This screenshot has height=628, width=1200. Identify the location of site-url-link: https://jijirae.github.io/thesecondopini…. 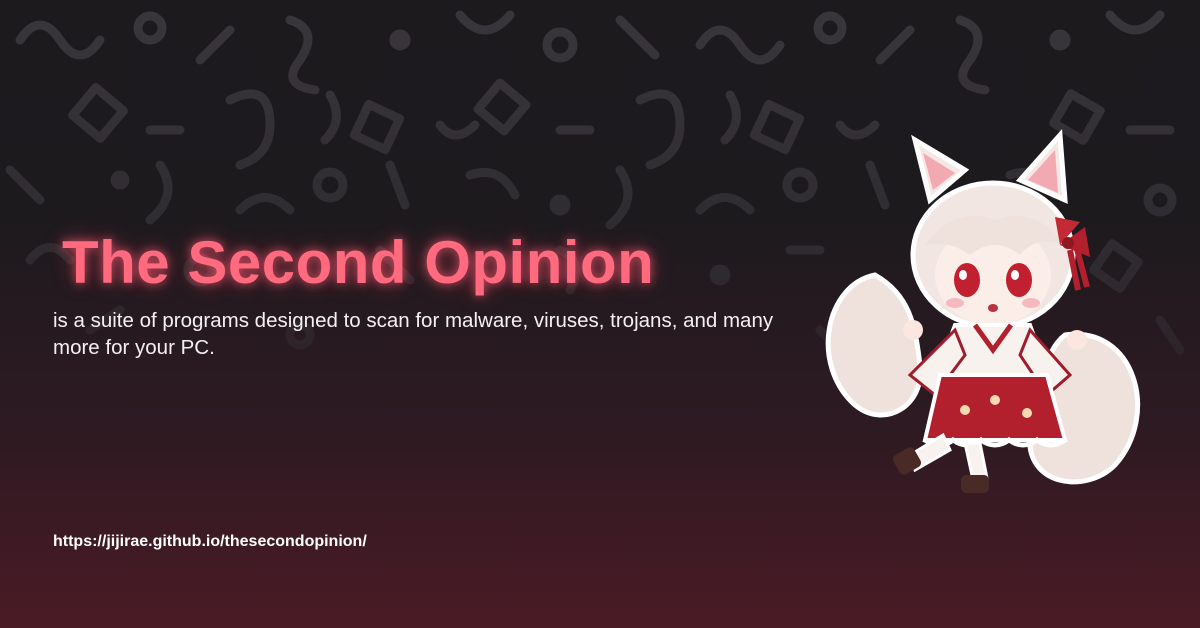
(210, 542).